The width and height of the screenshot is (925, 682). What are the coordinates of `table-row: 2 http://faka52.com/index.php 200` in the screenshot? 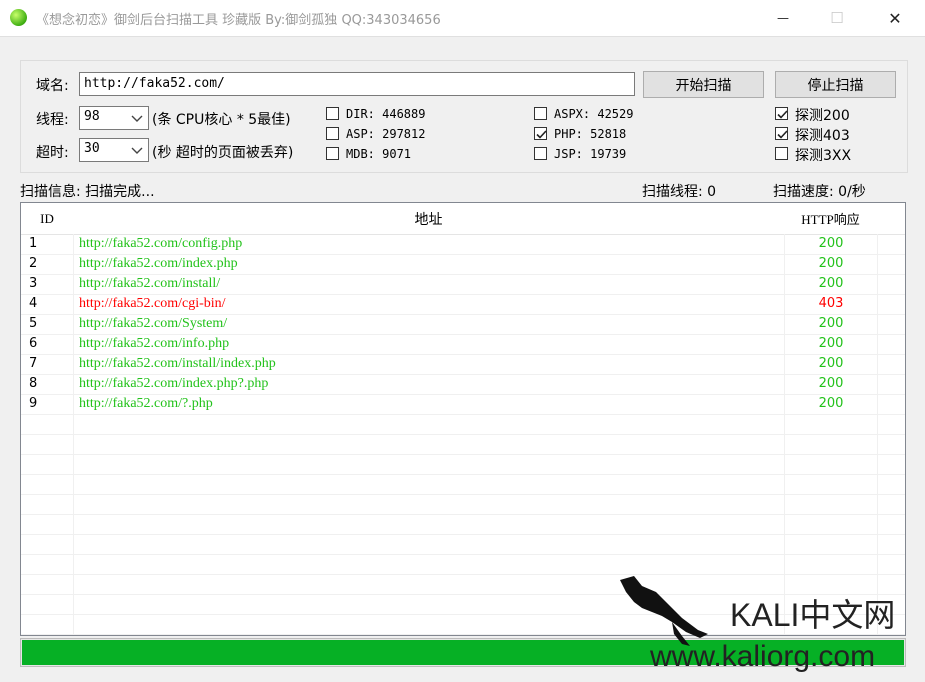 It's located at (463, 264).